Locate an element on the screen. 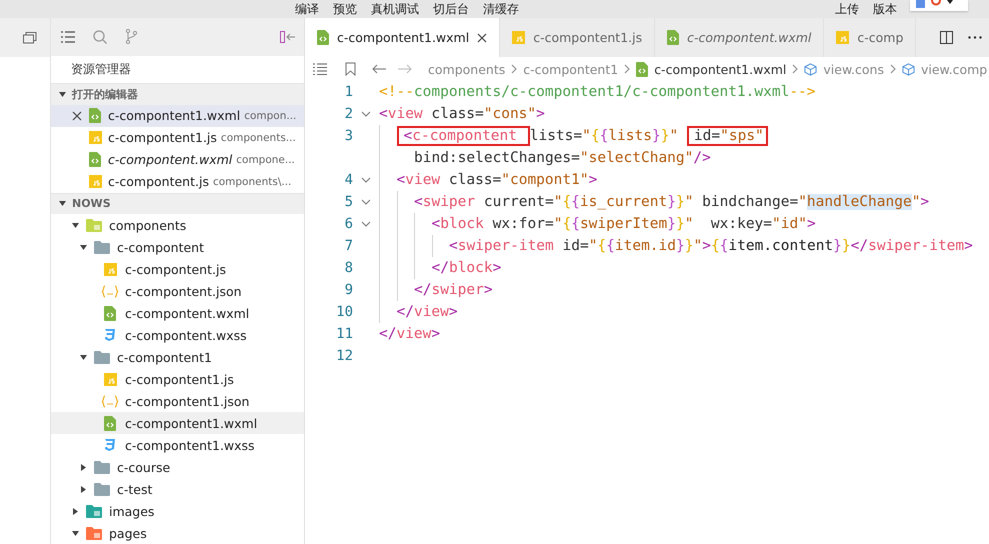 This screenshot has height=544, width=989. code-line: <swiper-item id="{{item.id}}">{{item.content}}</swiper-item> is located at coordinates (711, 246).